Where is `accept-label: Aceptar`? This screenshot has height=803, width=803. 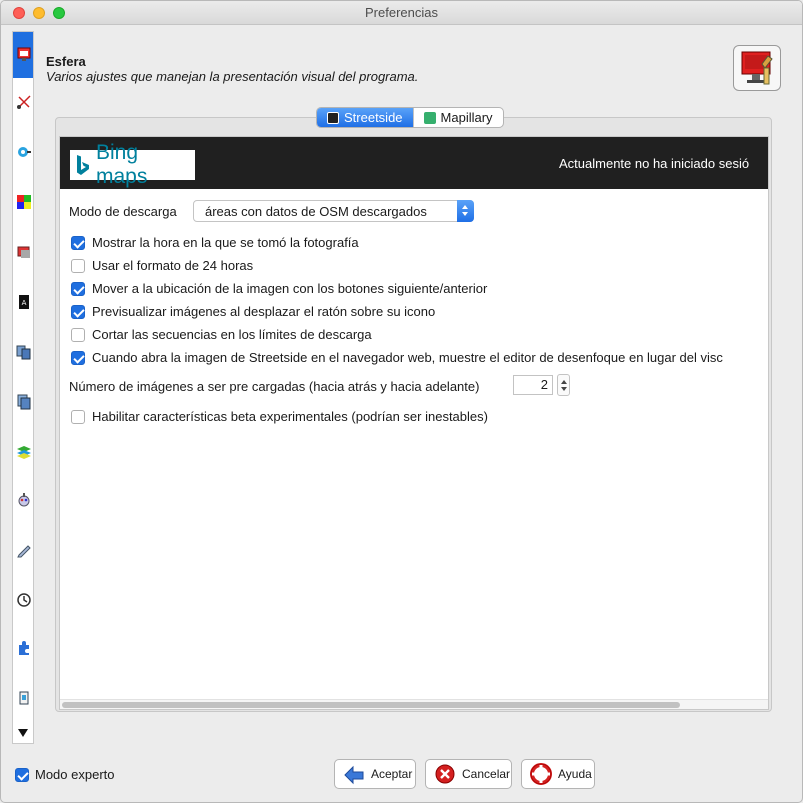
accept-label: Aceptar is located at coordinates (392, 774).